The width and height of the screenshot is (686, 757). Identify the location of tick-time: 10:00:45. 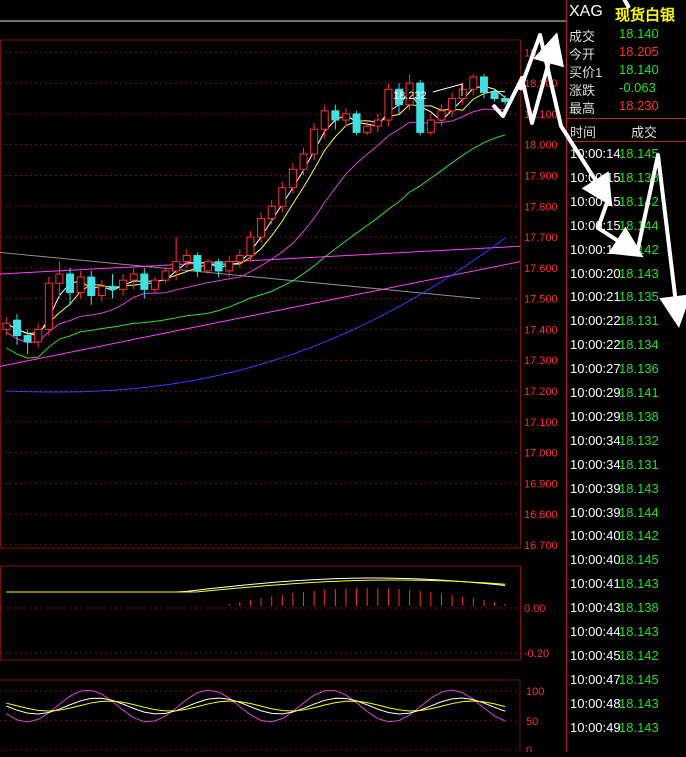
(595, 655).